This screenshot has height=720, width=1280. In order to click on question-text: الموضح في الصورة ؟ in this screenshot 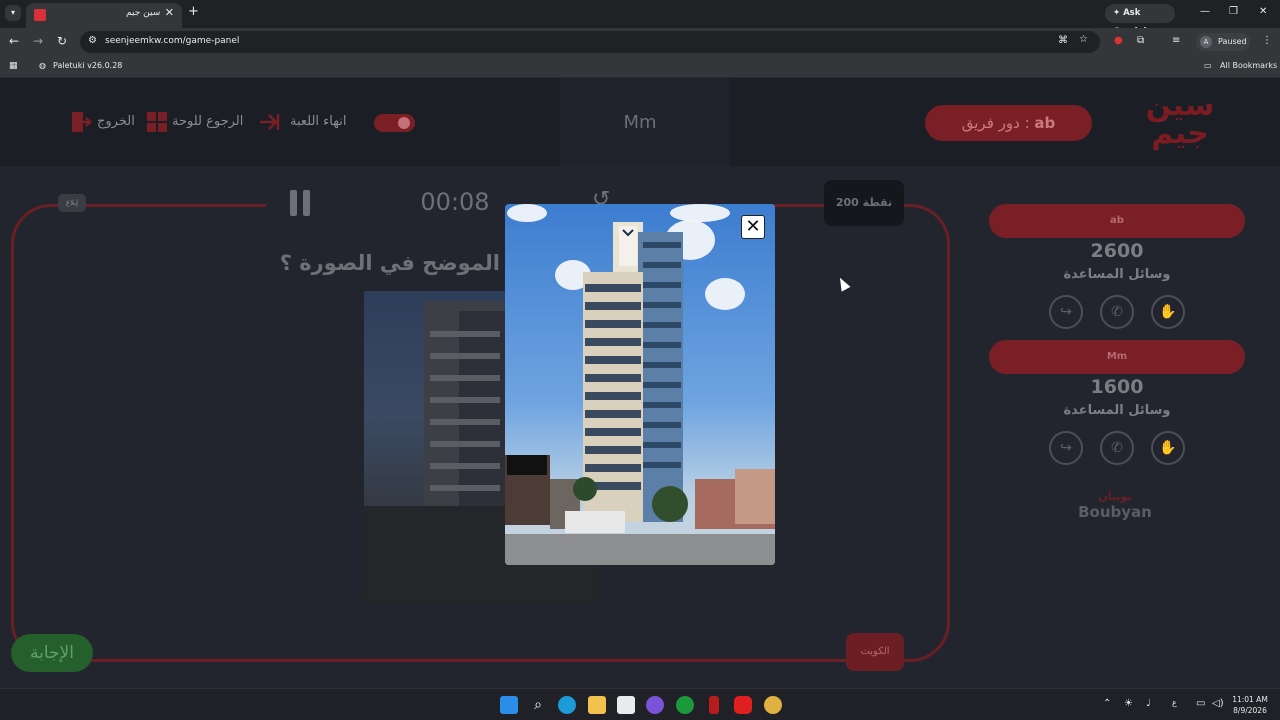, I will do `click(389, 263)`.